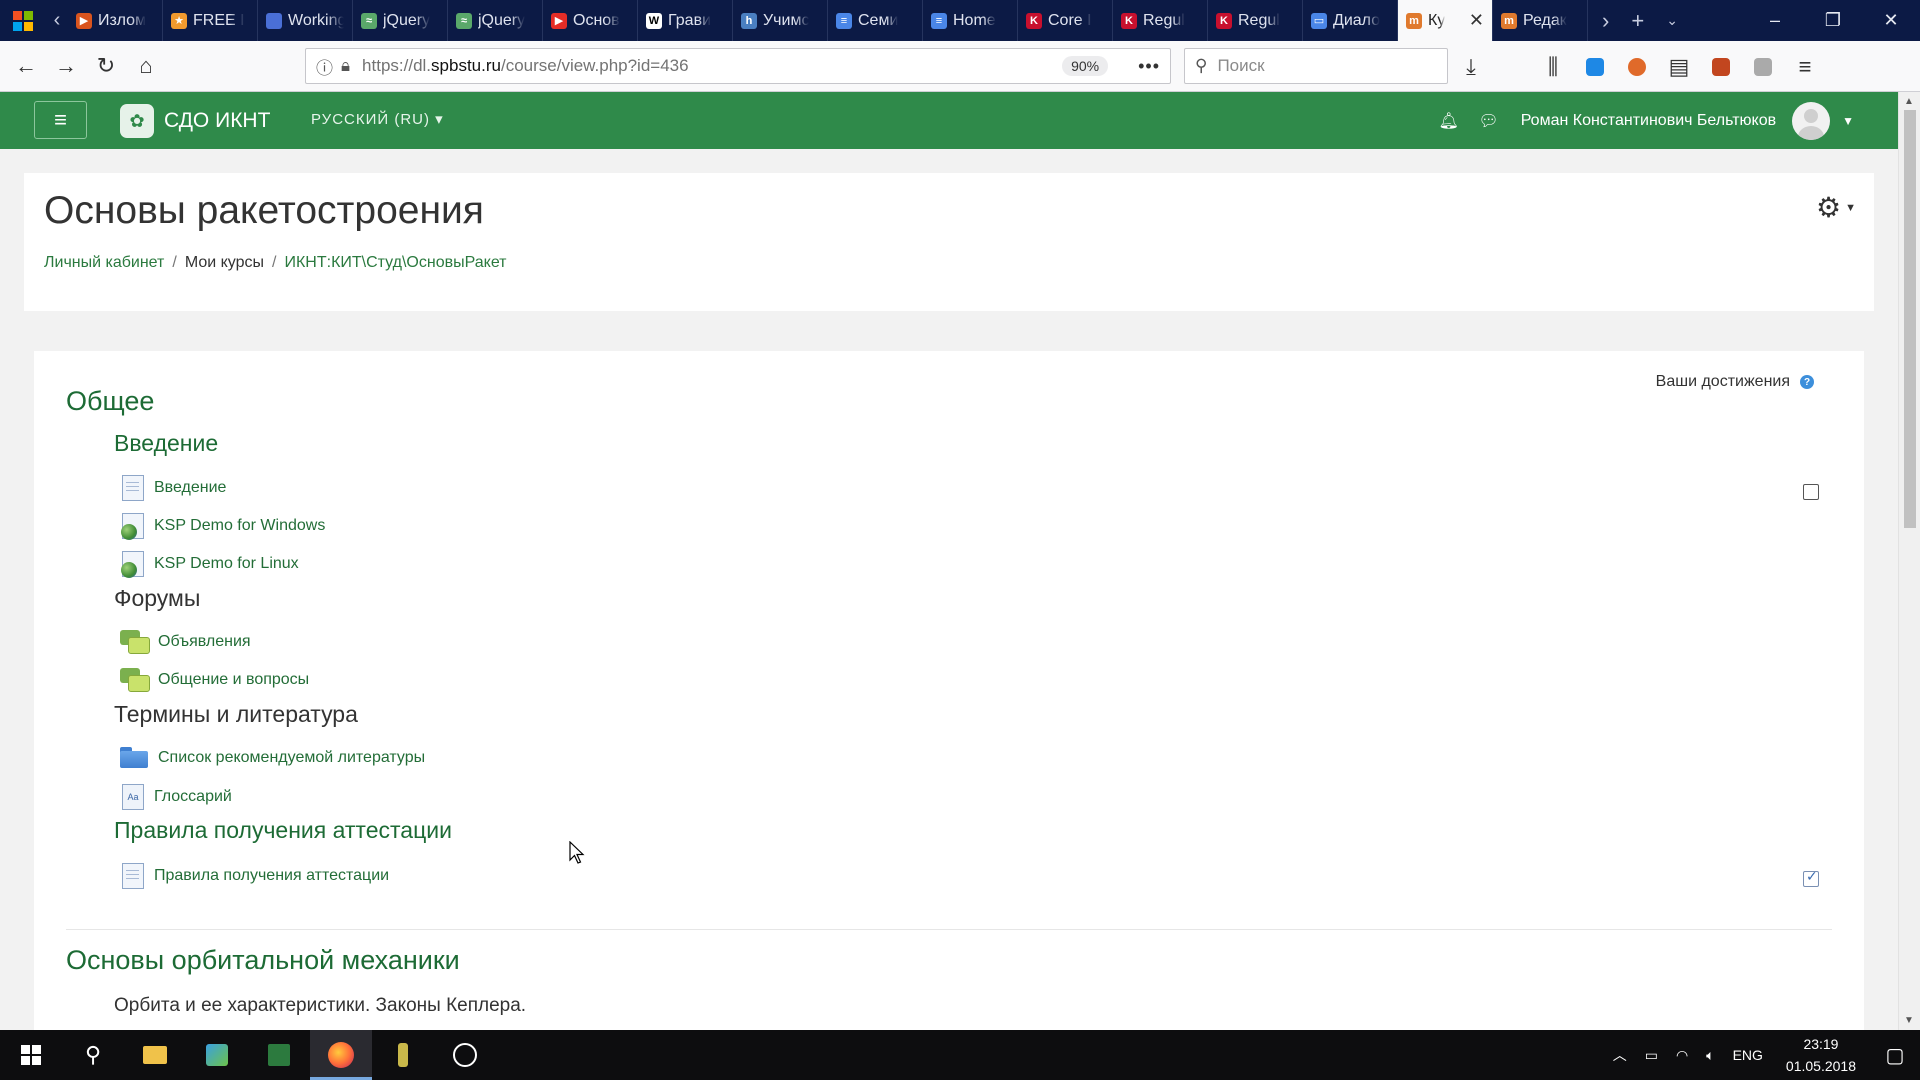 The image size is (1920, 1080). What do you see at coordinates (1350, 20) in the screenshot?
I see `browser-tab: ▭ Диало` at bounding box center [1350, 20].